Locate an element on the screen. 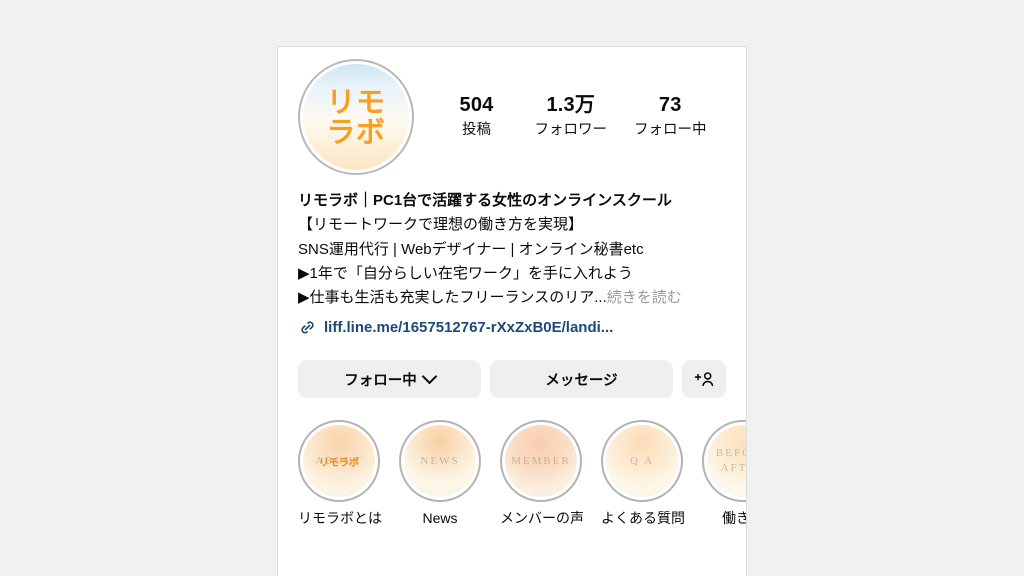  stat-followers-label: フォロワー is located at coordinates (571, 130).